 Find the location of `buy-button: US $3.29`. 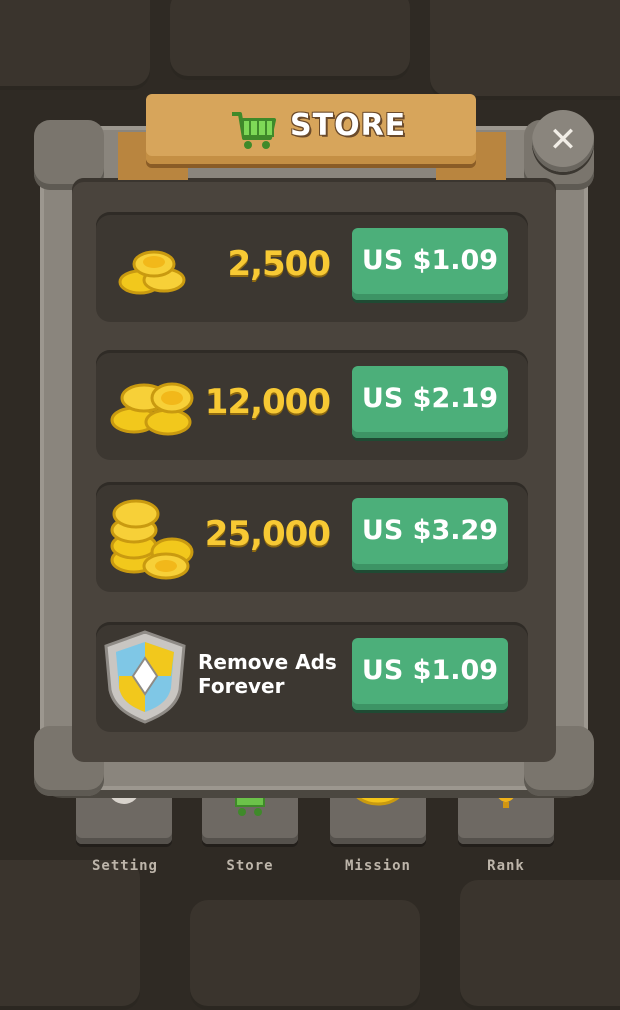

buy-button: US $3.29 is located at coordinates (430, 534).